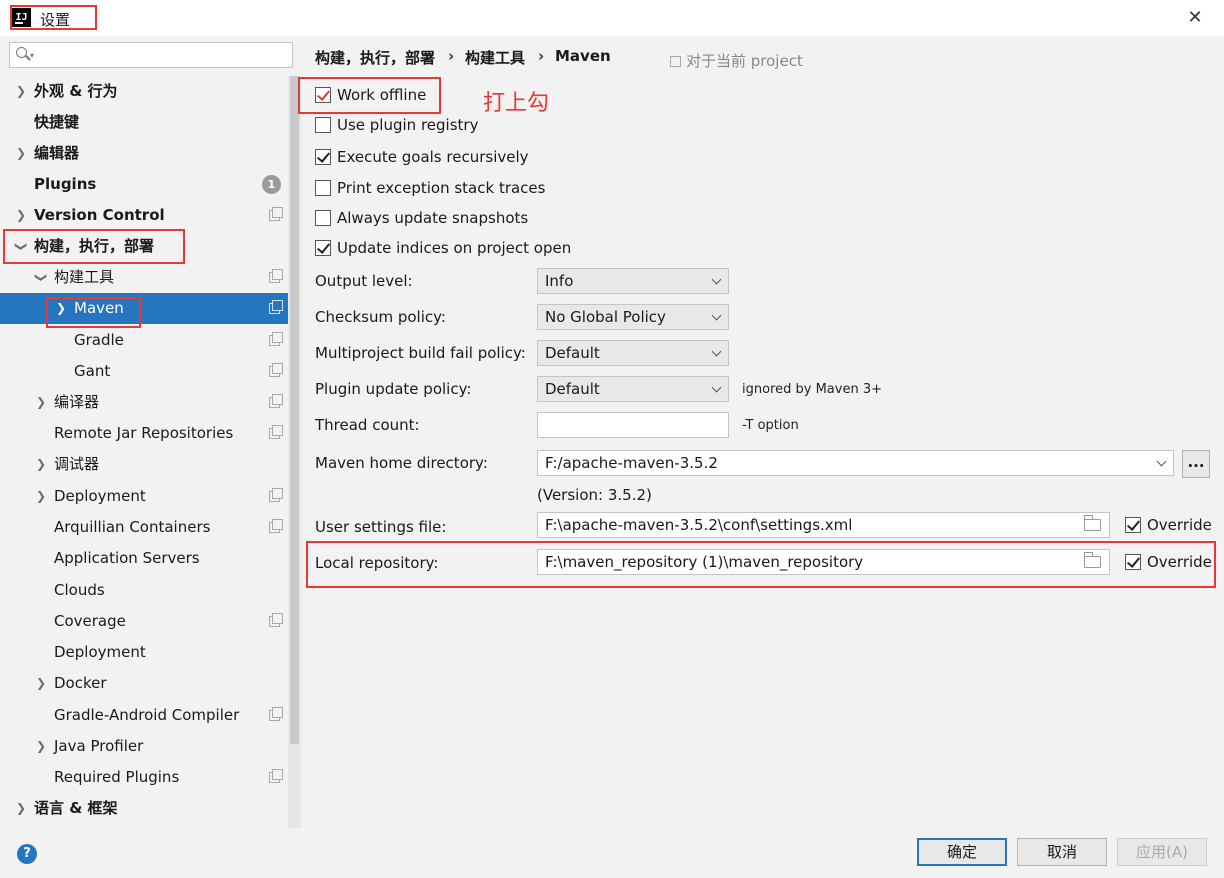  I want to click on local-repository-input: F:\maven_repository (1)\maven_repository, so click(823, 562).